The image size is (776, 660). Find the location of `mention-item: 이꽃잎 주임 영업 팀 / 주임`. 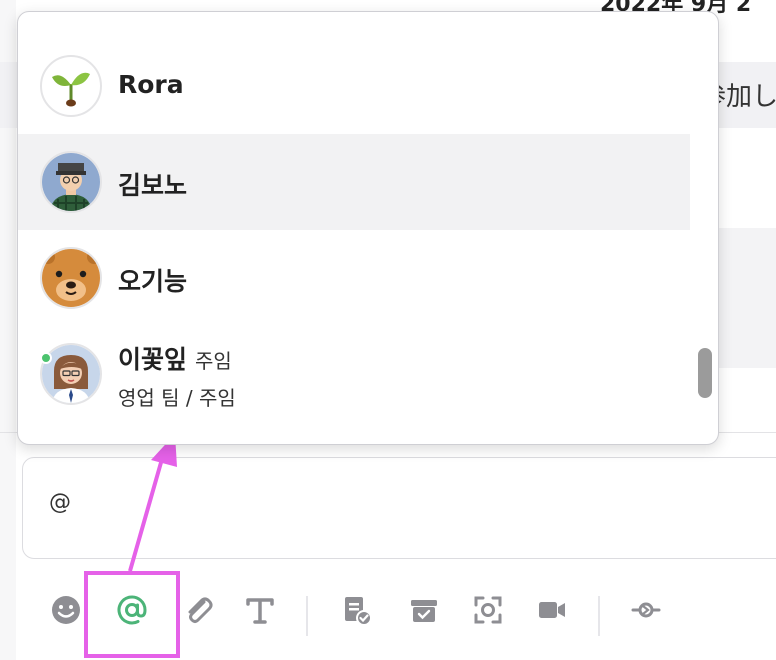

mention-item: 이꽃잎 주임 영업 팀 / 주임 is located at coordinates (354, 374).